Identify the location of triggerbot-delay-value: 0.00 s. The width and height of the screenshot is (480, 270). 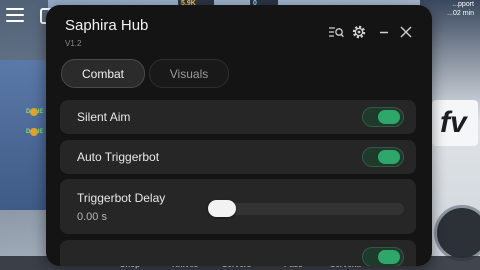
(92, 217).